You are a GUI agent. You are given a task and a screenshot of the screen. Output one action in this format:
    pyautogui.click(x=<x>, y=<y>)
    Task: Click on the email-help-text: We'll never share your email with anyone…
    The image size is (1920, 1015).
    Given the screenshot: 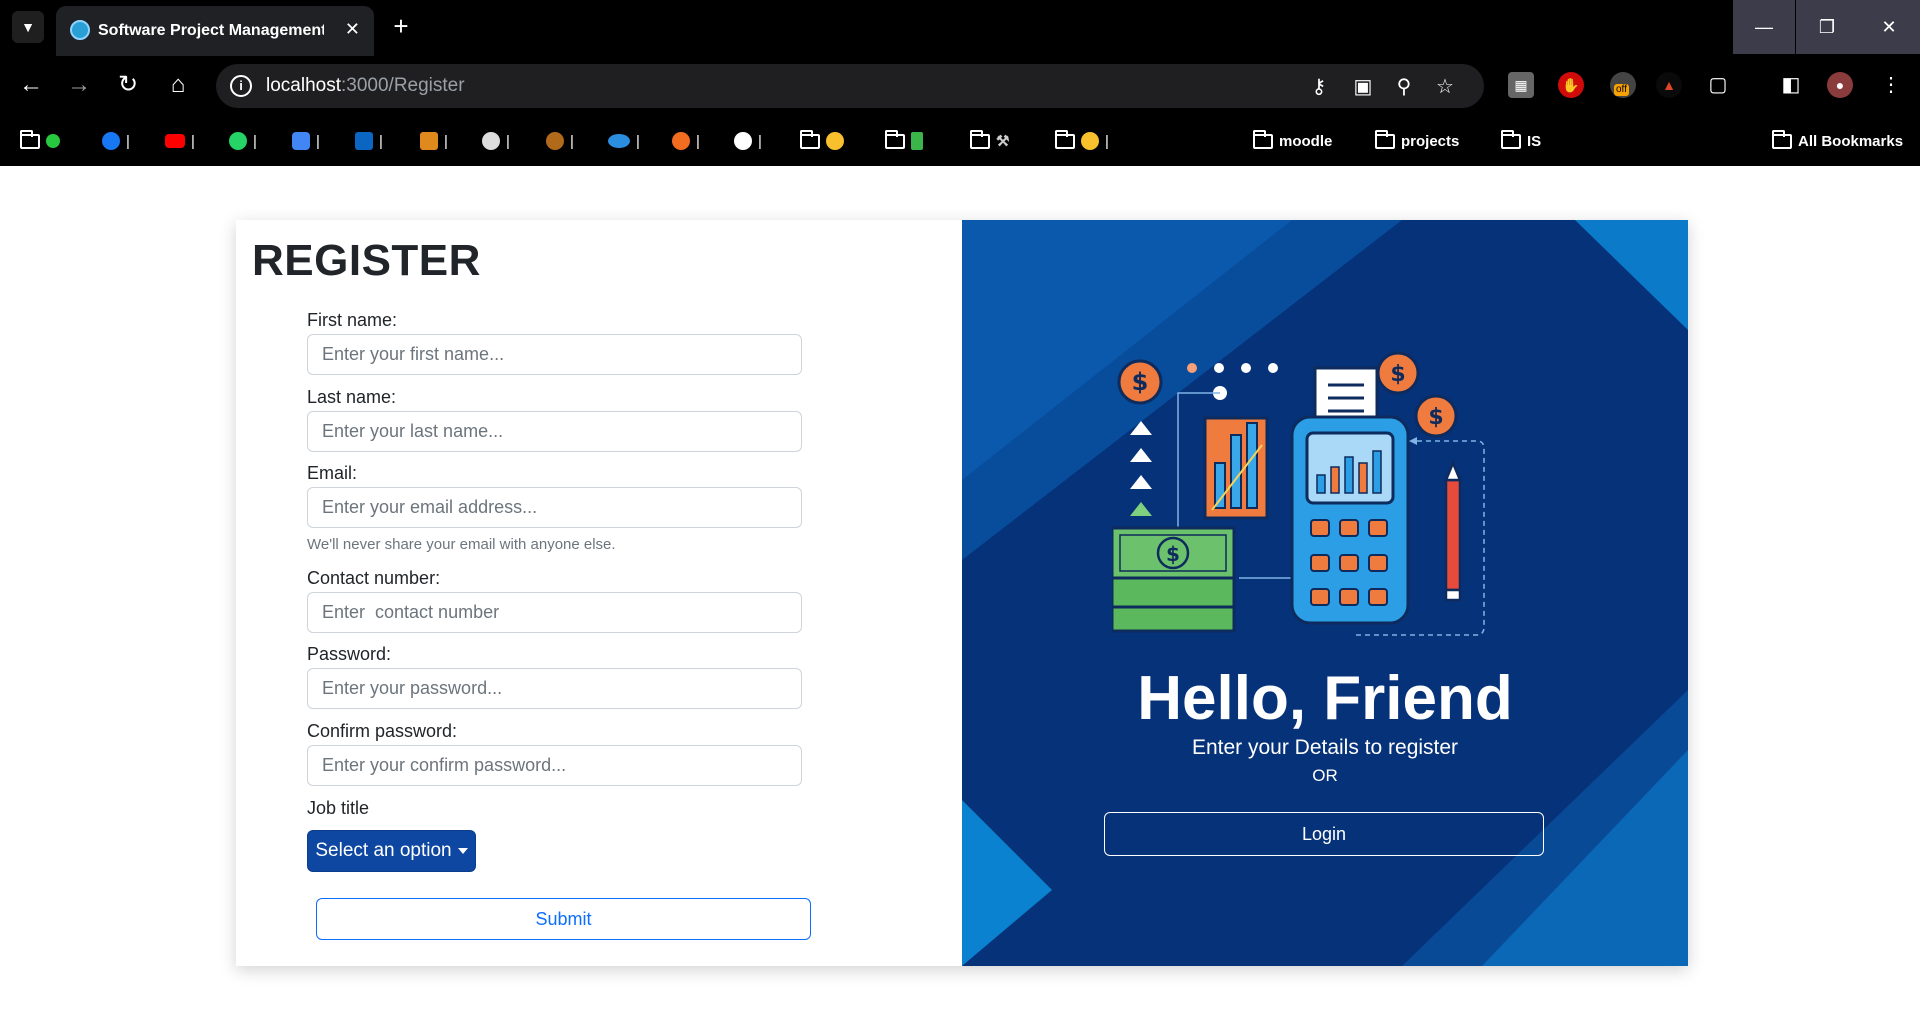 What is the action you would take?
    pyautogui.click(x=461, y=544)
    